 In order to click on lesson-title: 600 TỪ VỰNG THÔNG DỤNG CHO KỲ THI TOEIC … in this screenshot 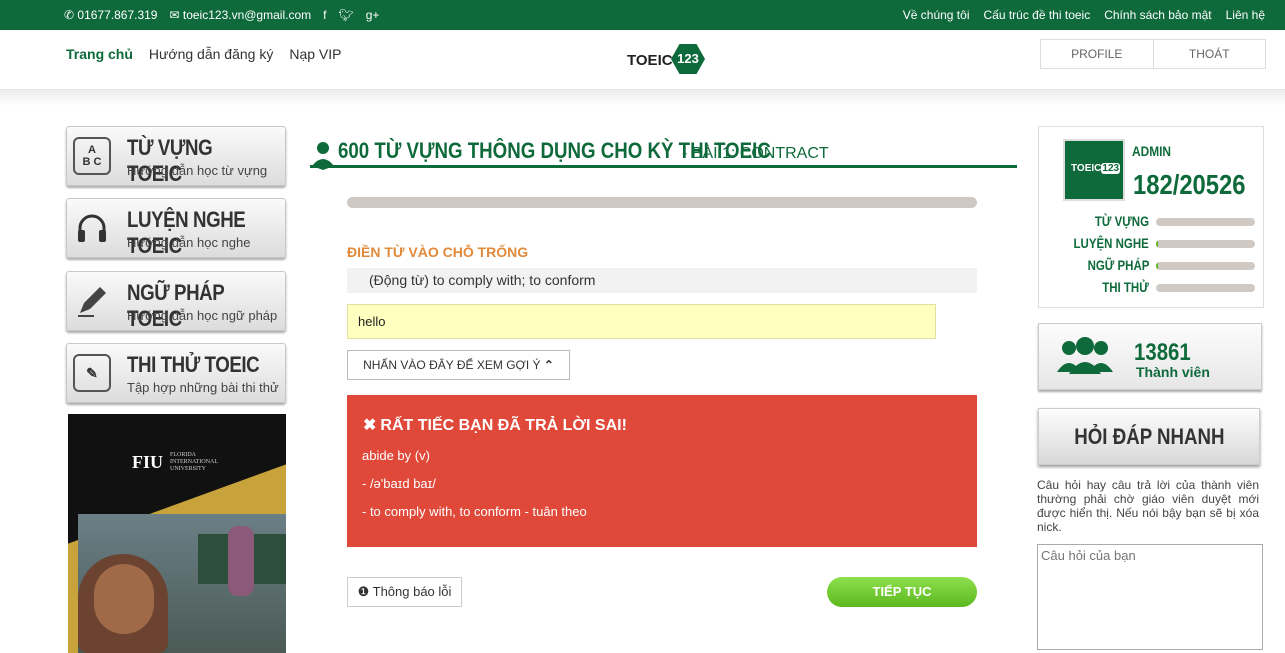, I will do `click(663, 154)`.